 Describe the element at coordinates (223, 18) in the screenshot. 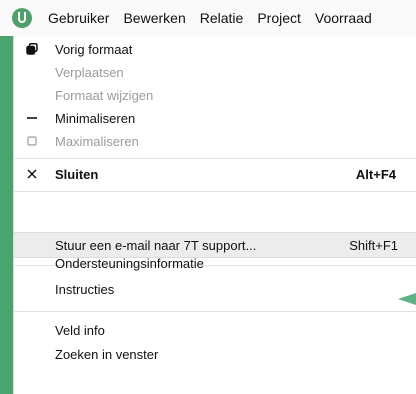

I see `menubar-item-relatie: Relatie` at that location.